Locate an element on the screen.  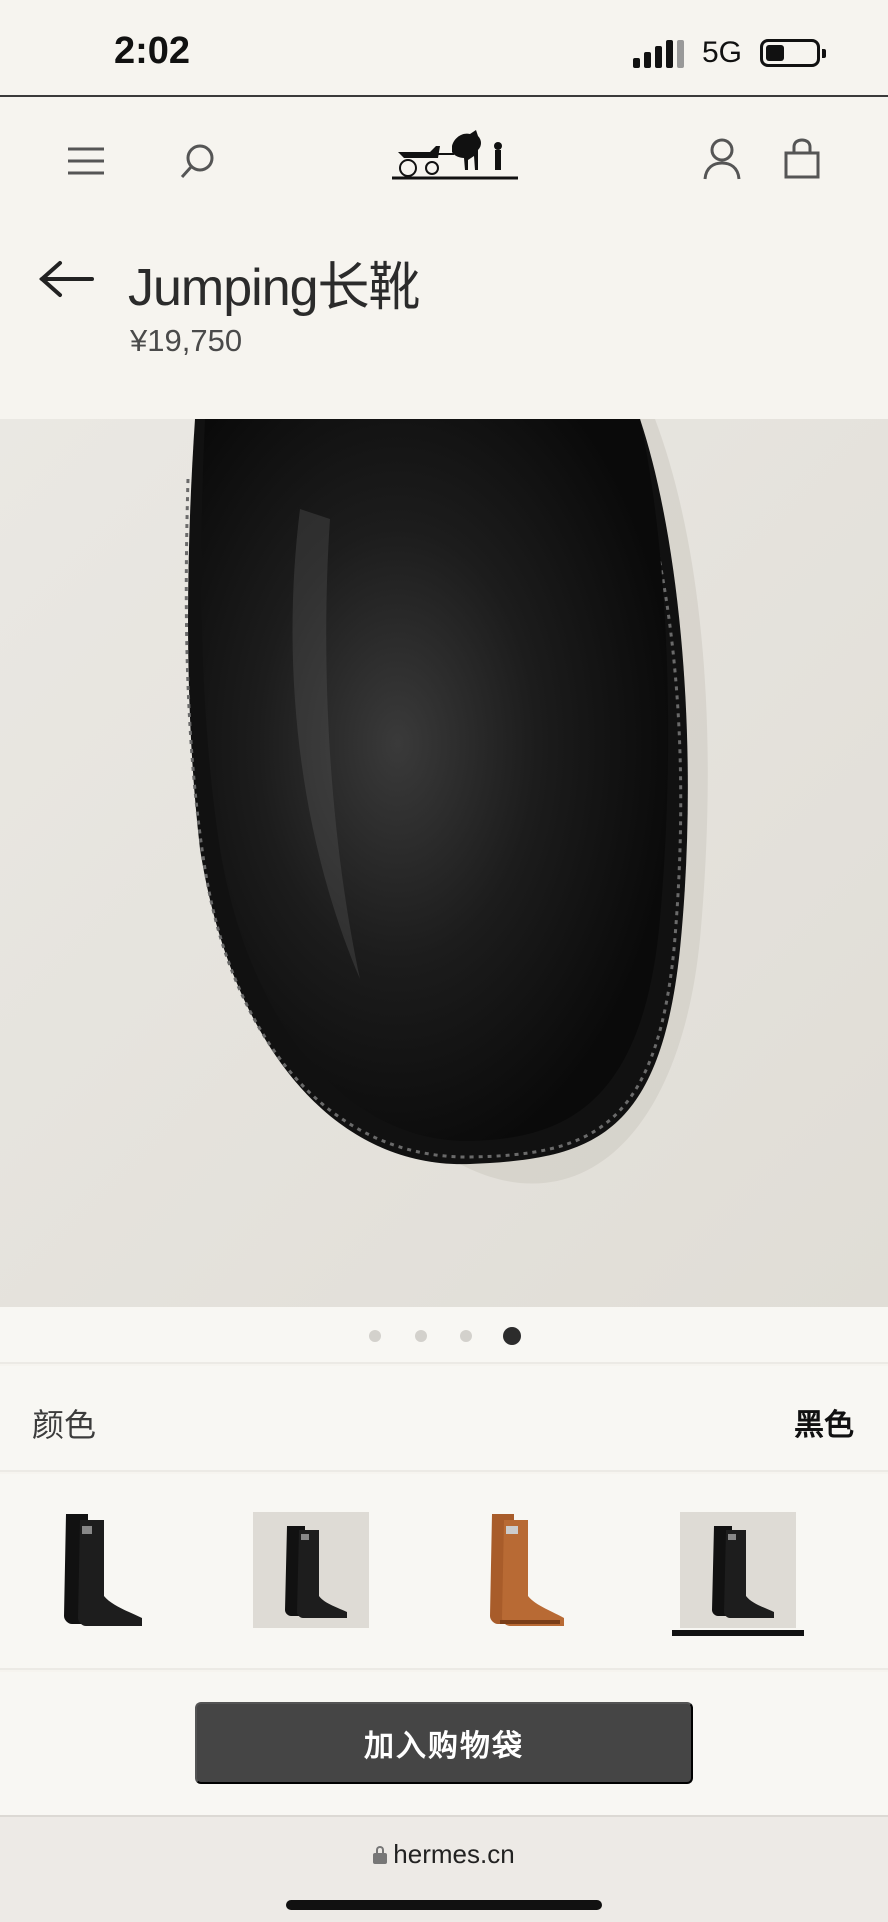
color-swatches is located at coordinates (444, 1572).